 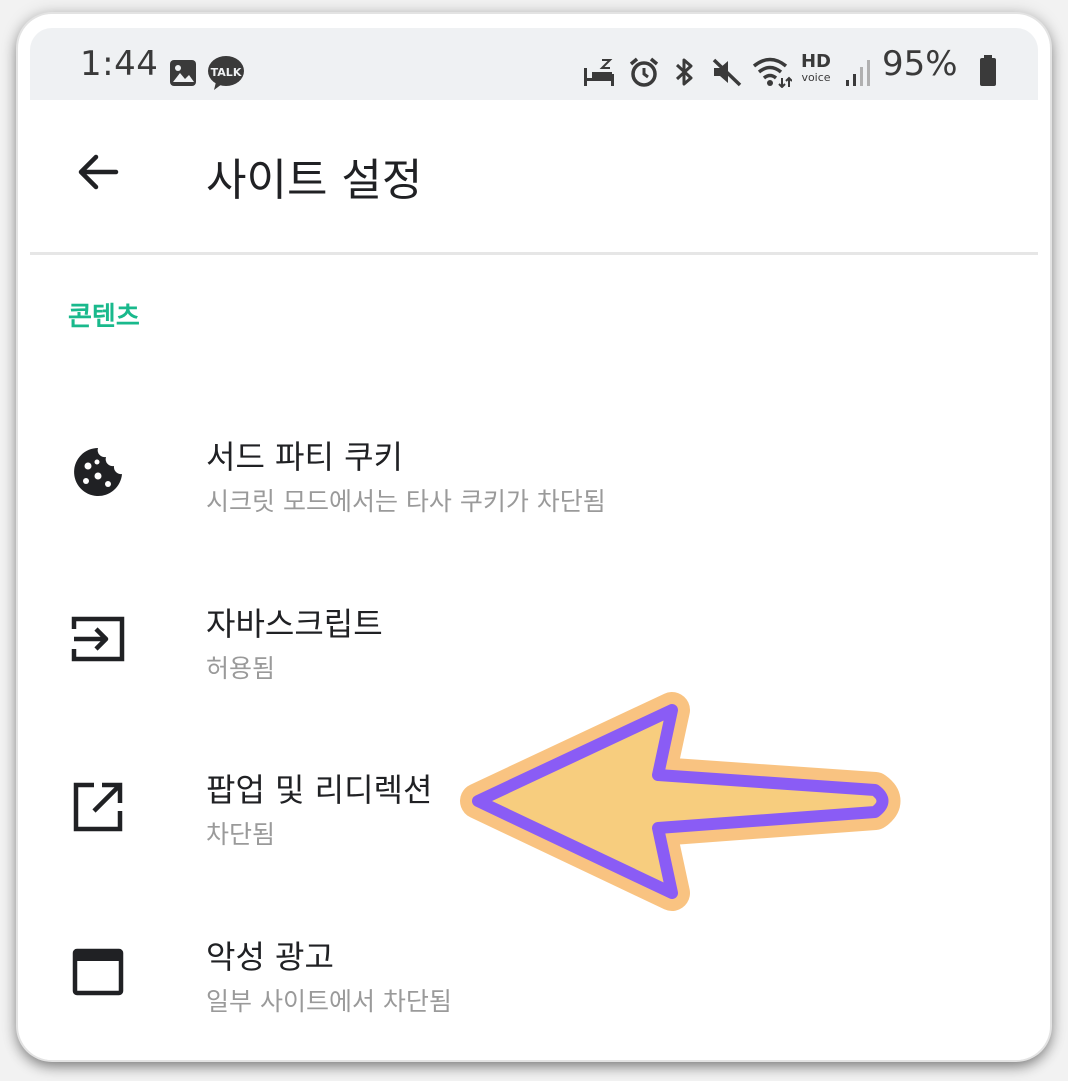 I want to click on back-button, so click(x=98, y=172).